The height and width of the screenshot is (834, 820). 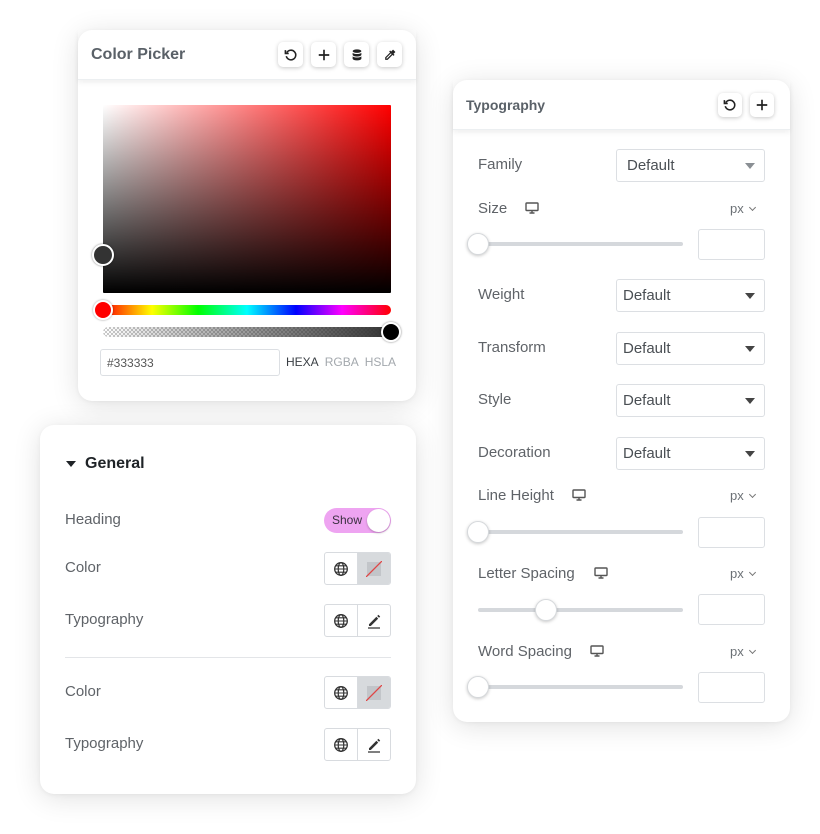 I want to click on add-button, so click(x=323, y=54).